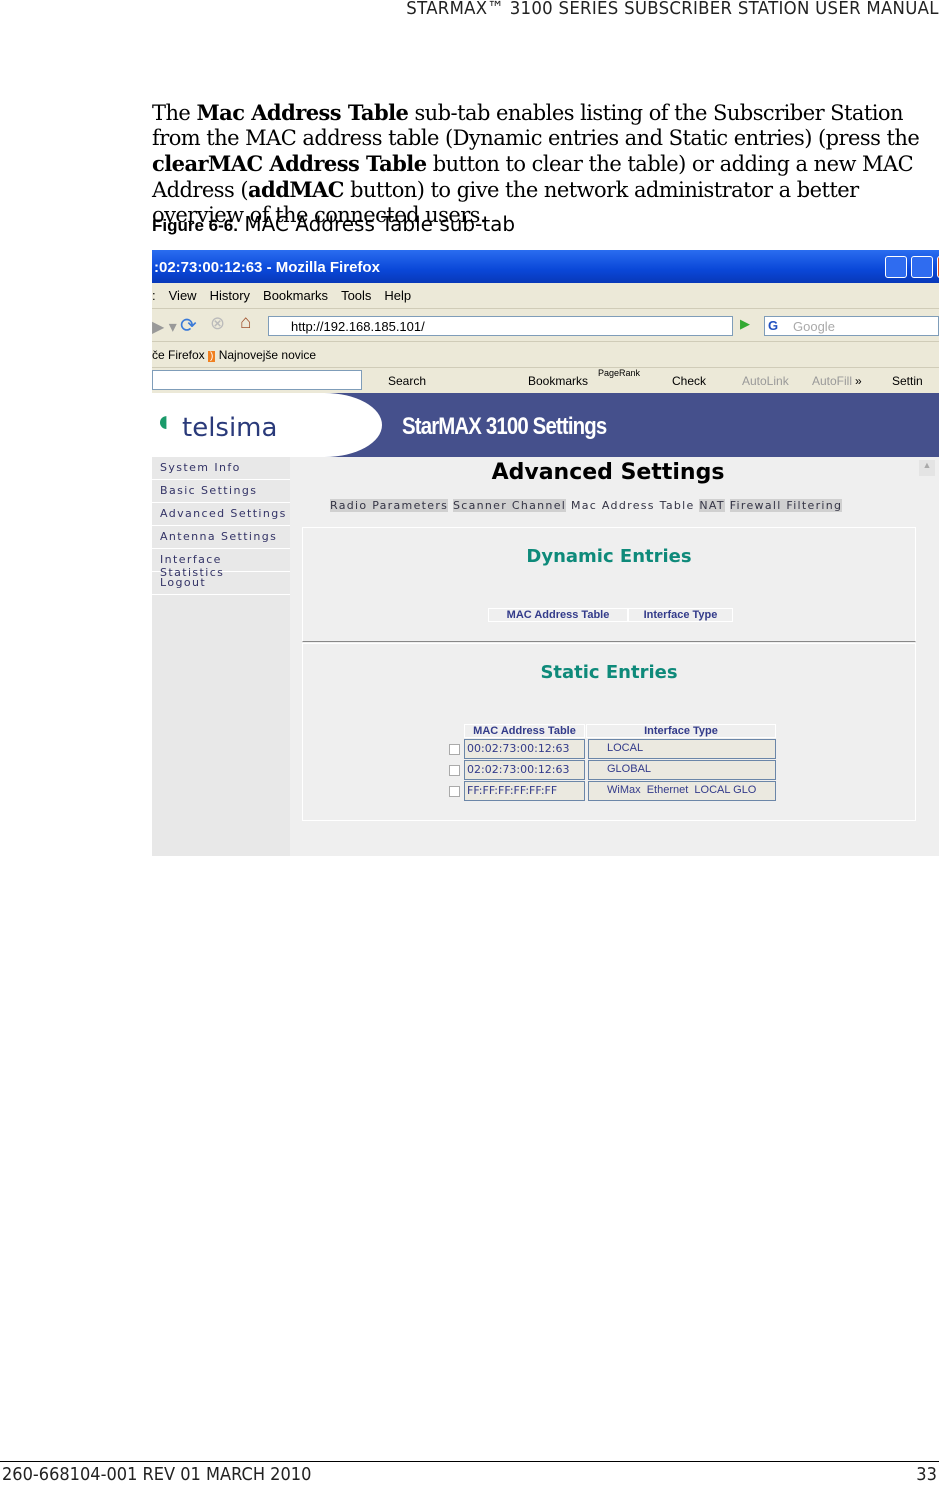  I want to click on reload-icon: ⟳, so click(188, 325).